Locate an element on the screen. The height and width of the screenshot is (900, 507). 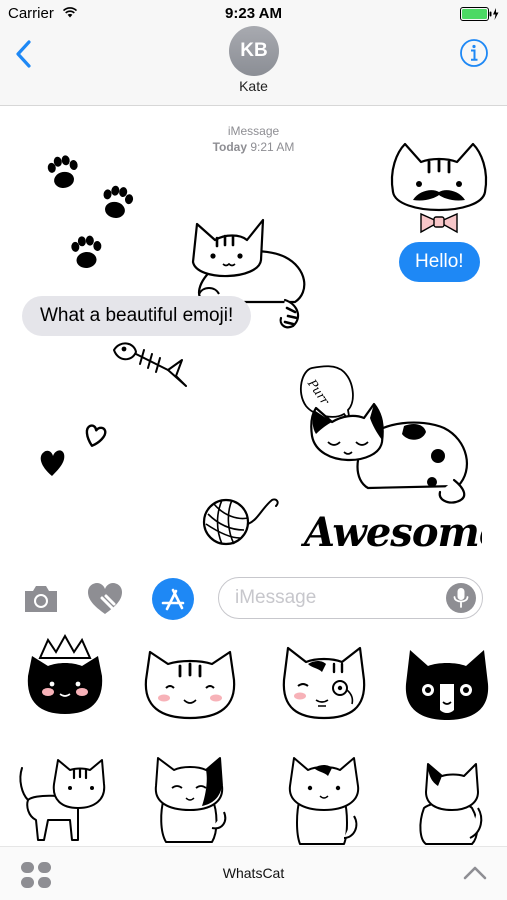
sitting-spotted-cat-sticker is located at coordinates (190, 799).